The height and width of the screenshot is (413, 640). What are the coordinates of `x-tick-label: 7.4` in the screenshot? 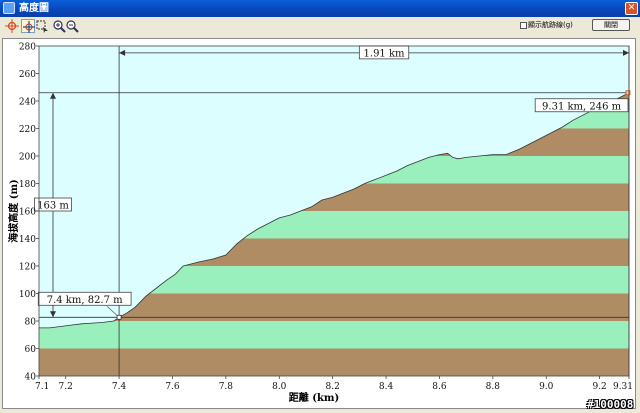 It's located at (119, 387).